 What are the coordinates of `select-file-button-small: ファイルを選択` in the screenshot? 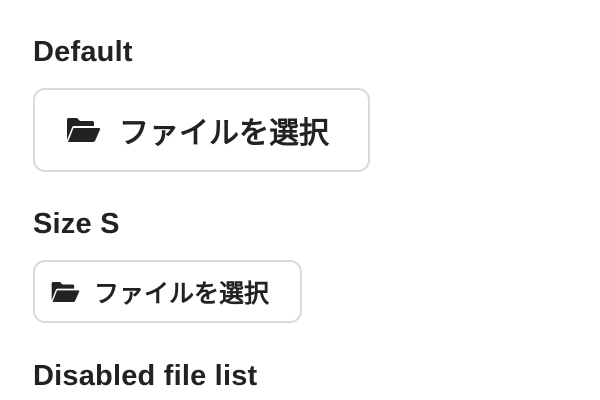 It's located at (167, 291).